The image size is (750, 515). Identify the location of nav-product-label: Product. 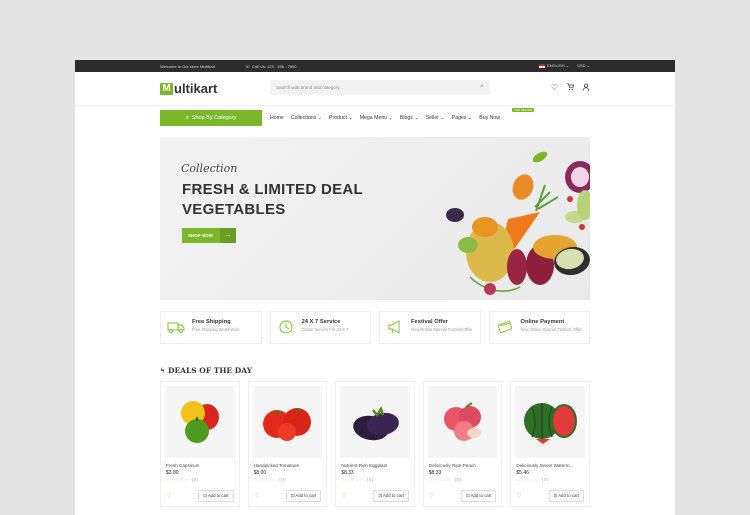
(338, 118).